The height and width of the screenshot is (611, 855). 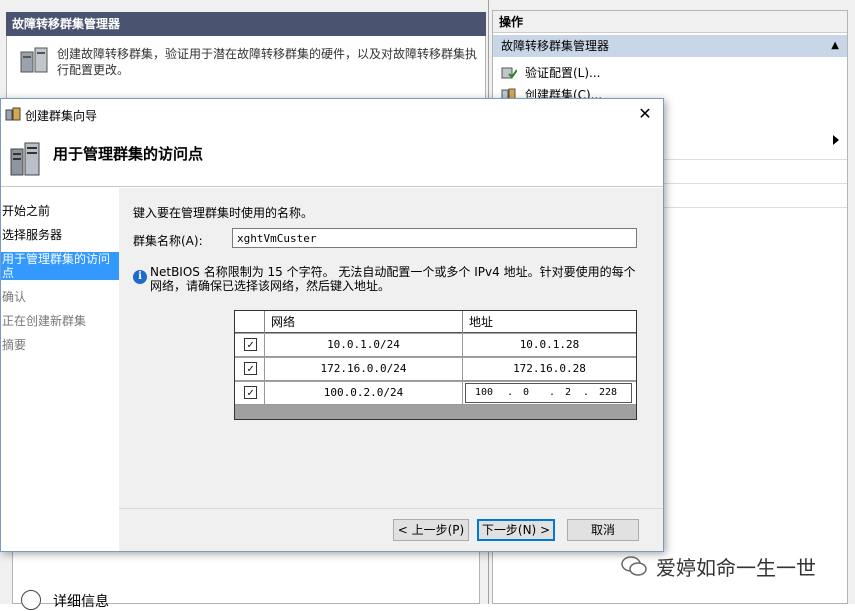 I want to click on wizard-app-icon, so click(x=13, y=114).